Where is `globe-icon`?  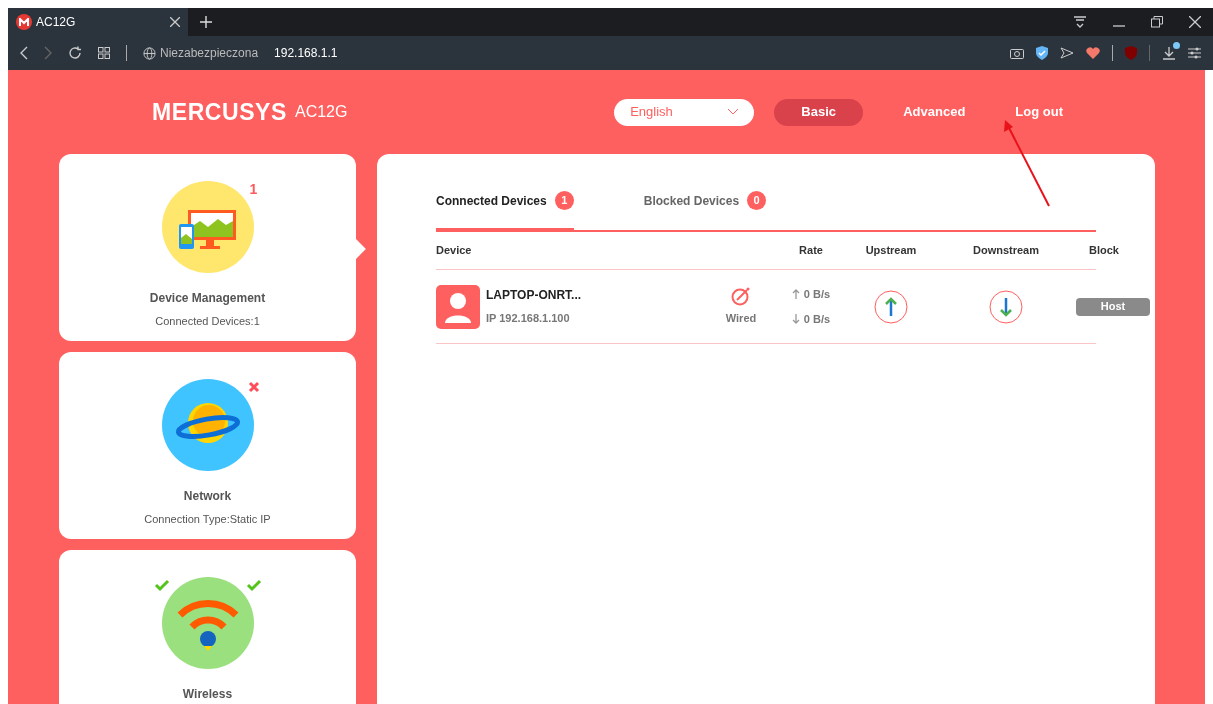 globe-icon is located at coordinates (149, 53).